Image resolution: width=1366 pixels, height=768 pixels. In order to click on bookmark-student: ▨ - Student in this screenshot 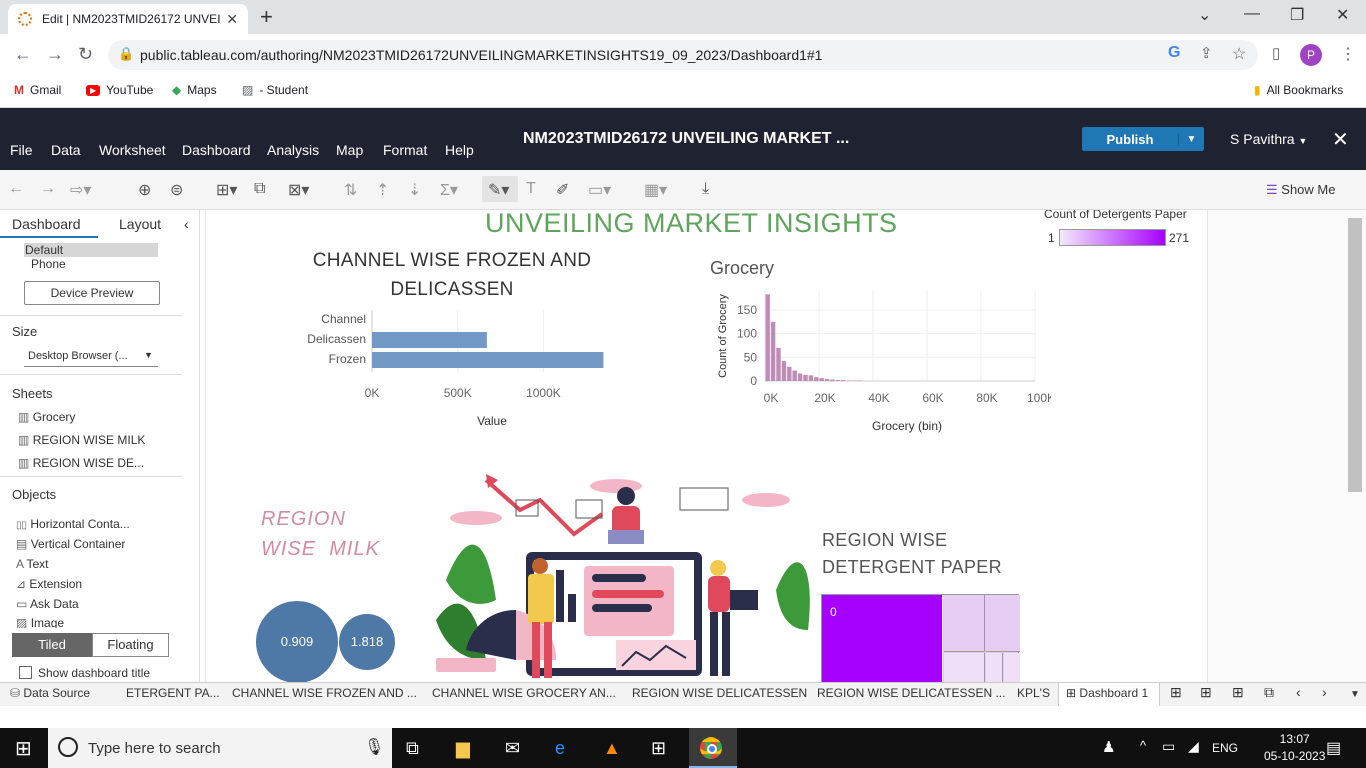, I will do `click(275, 90)`.